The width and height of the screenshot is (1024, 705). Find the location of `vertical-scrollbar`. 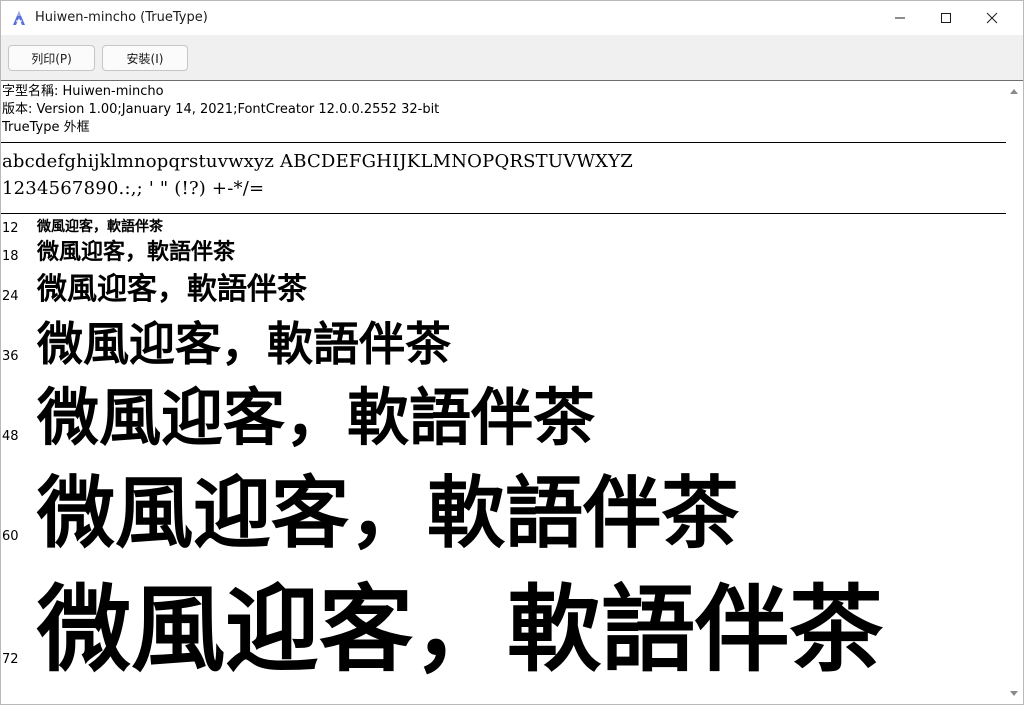

vertical-scrollbar is located at coordinates (1014, 392).